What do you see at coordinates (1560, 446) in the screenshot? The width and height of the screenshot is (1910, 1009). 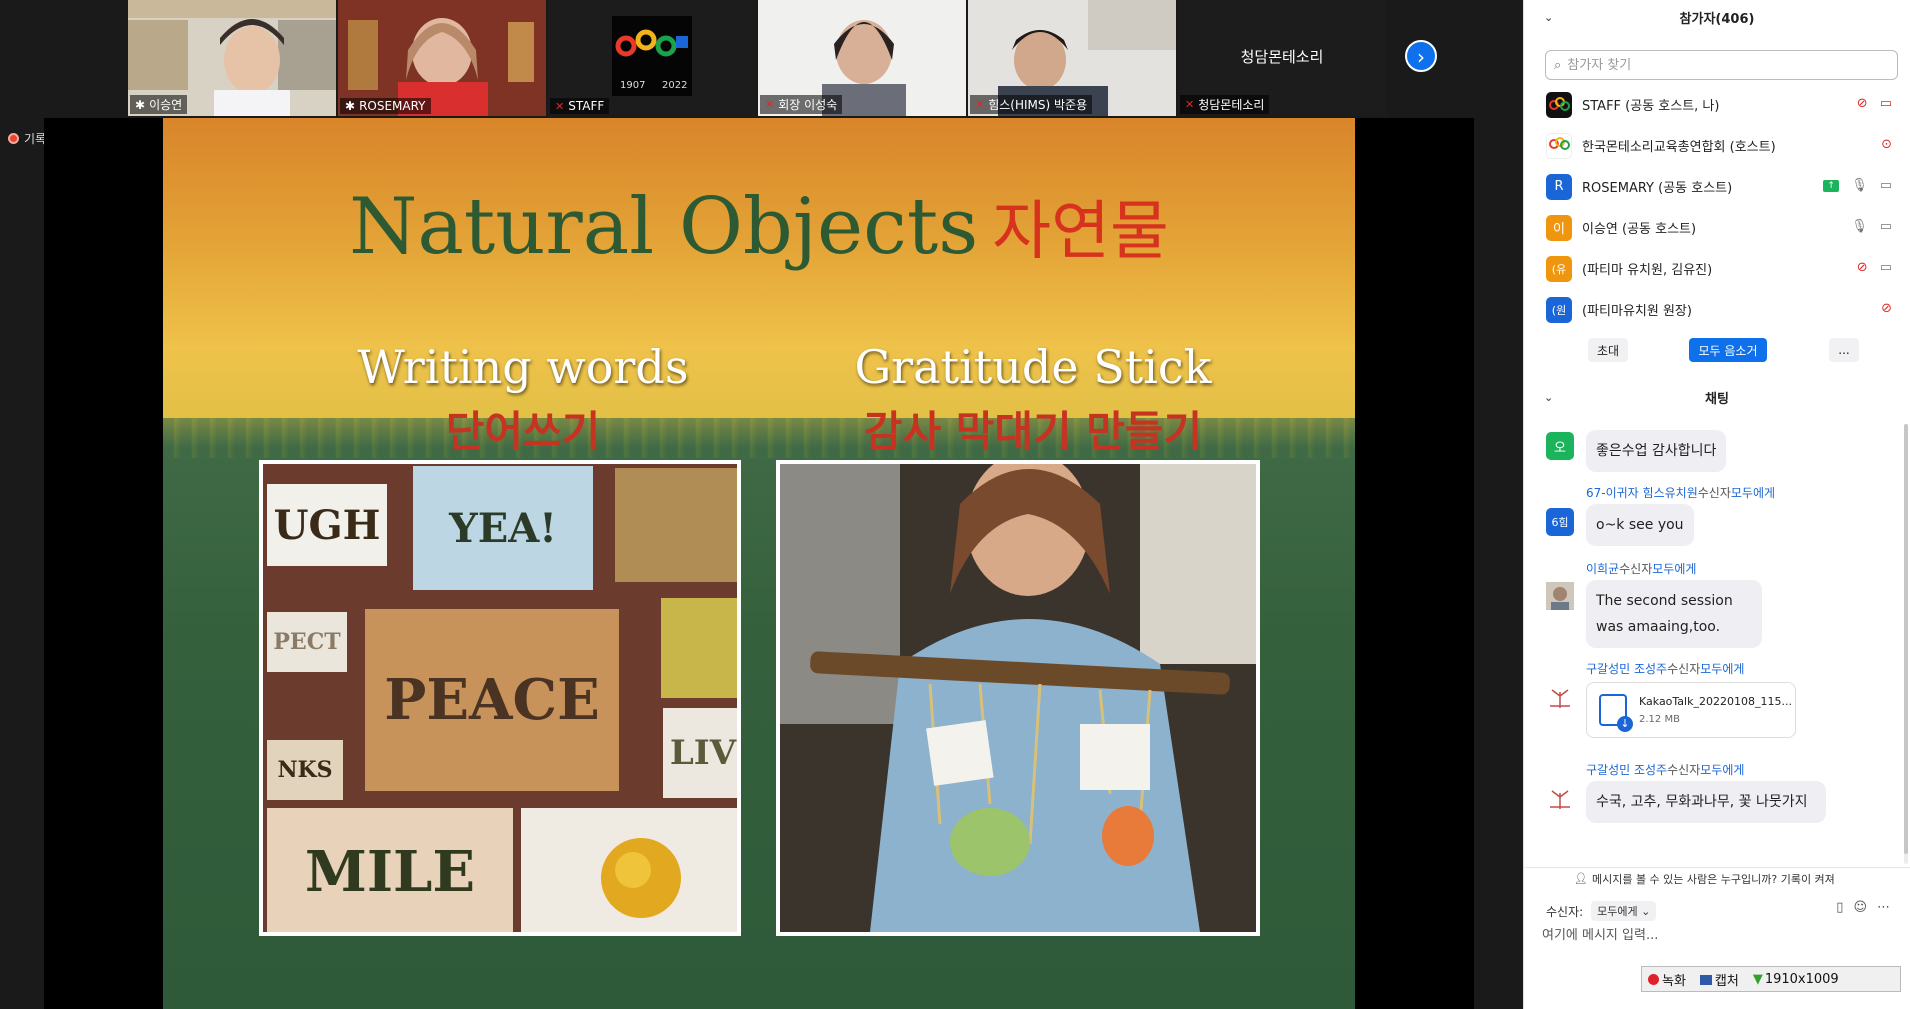 I see `sender-avatar: 오` at bounding box center [1560, 446].